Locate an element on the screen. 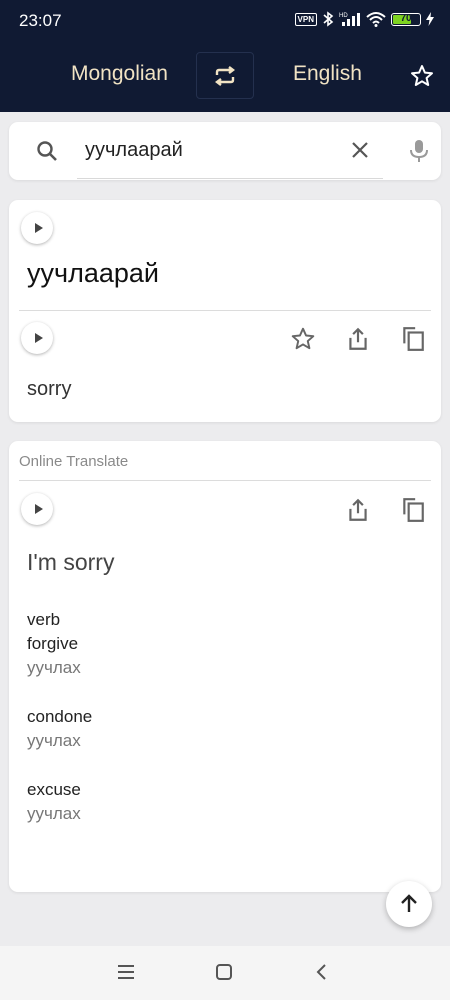 The image size is (450, 1000). star-icon is located at coordinates (303, 339).